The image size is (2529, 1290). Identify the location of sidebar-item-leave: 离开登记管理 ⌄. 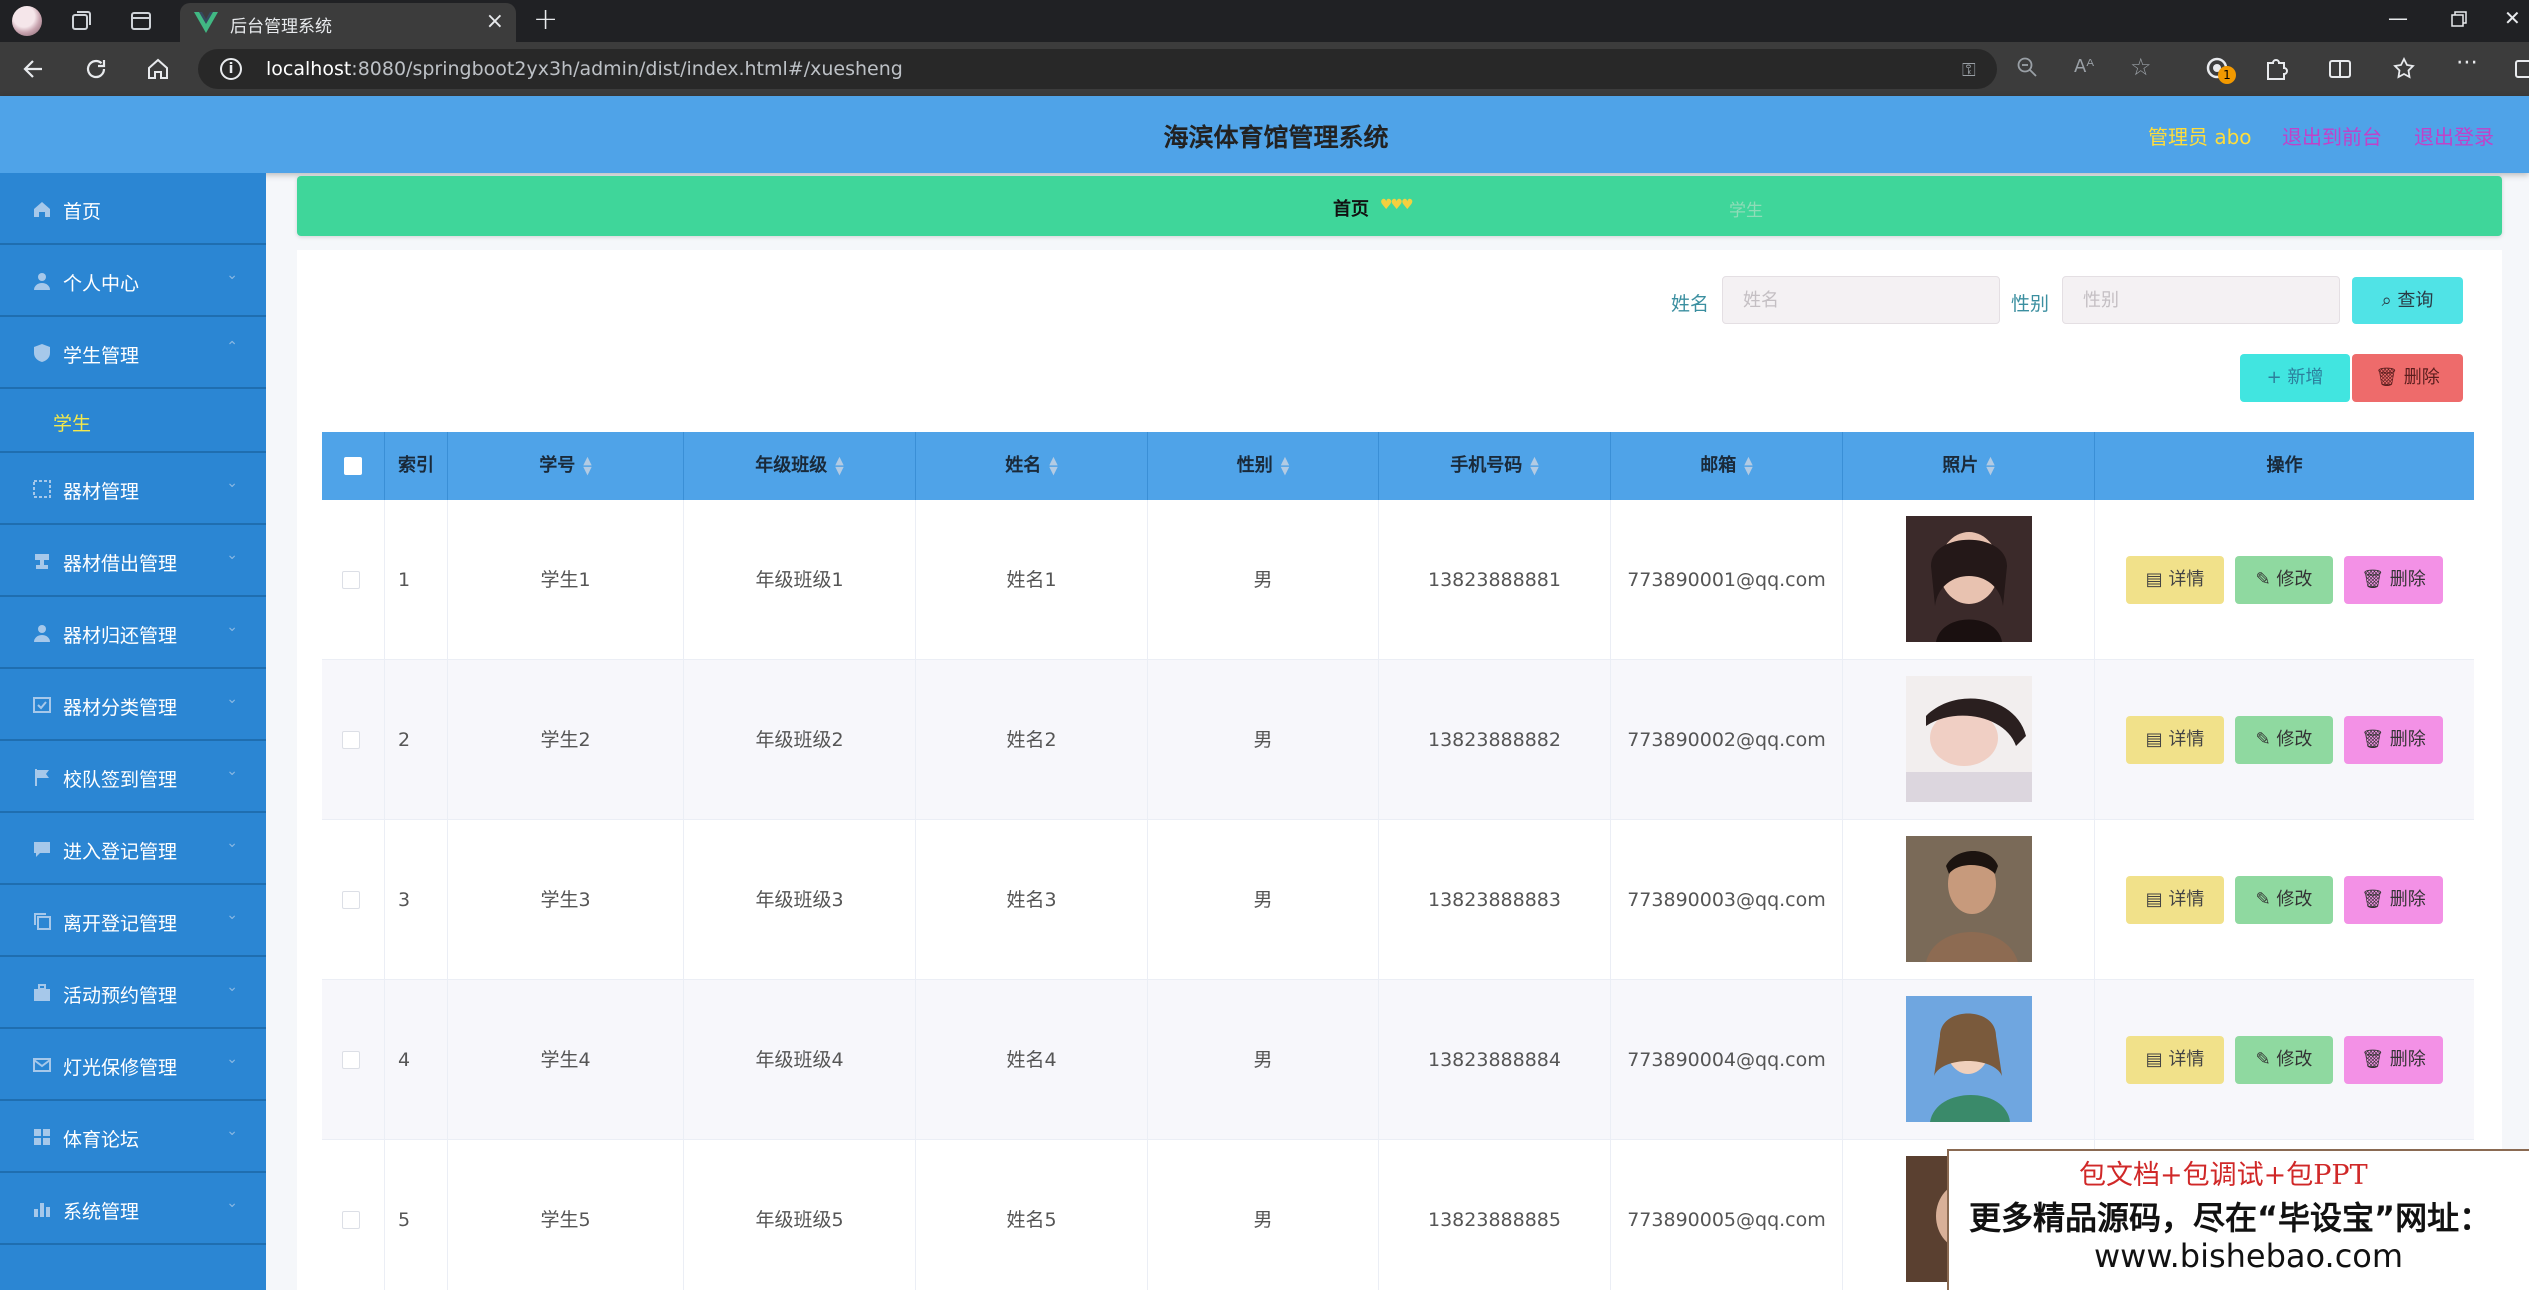
(133, 921).